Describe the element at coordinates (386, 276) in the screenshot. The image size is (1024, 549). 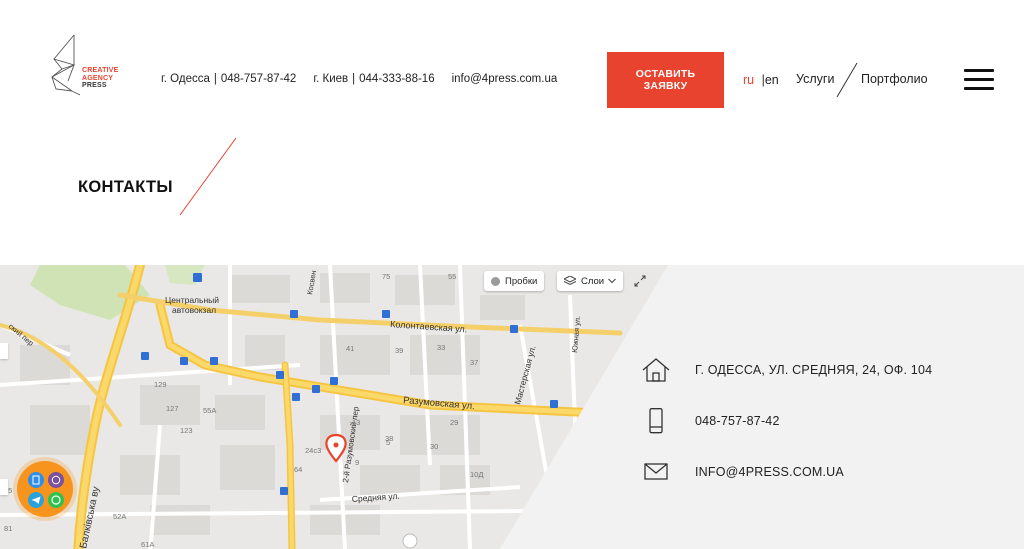
I see `map-house-number: 75` at that location.